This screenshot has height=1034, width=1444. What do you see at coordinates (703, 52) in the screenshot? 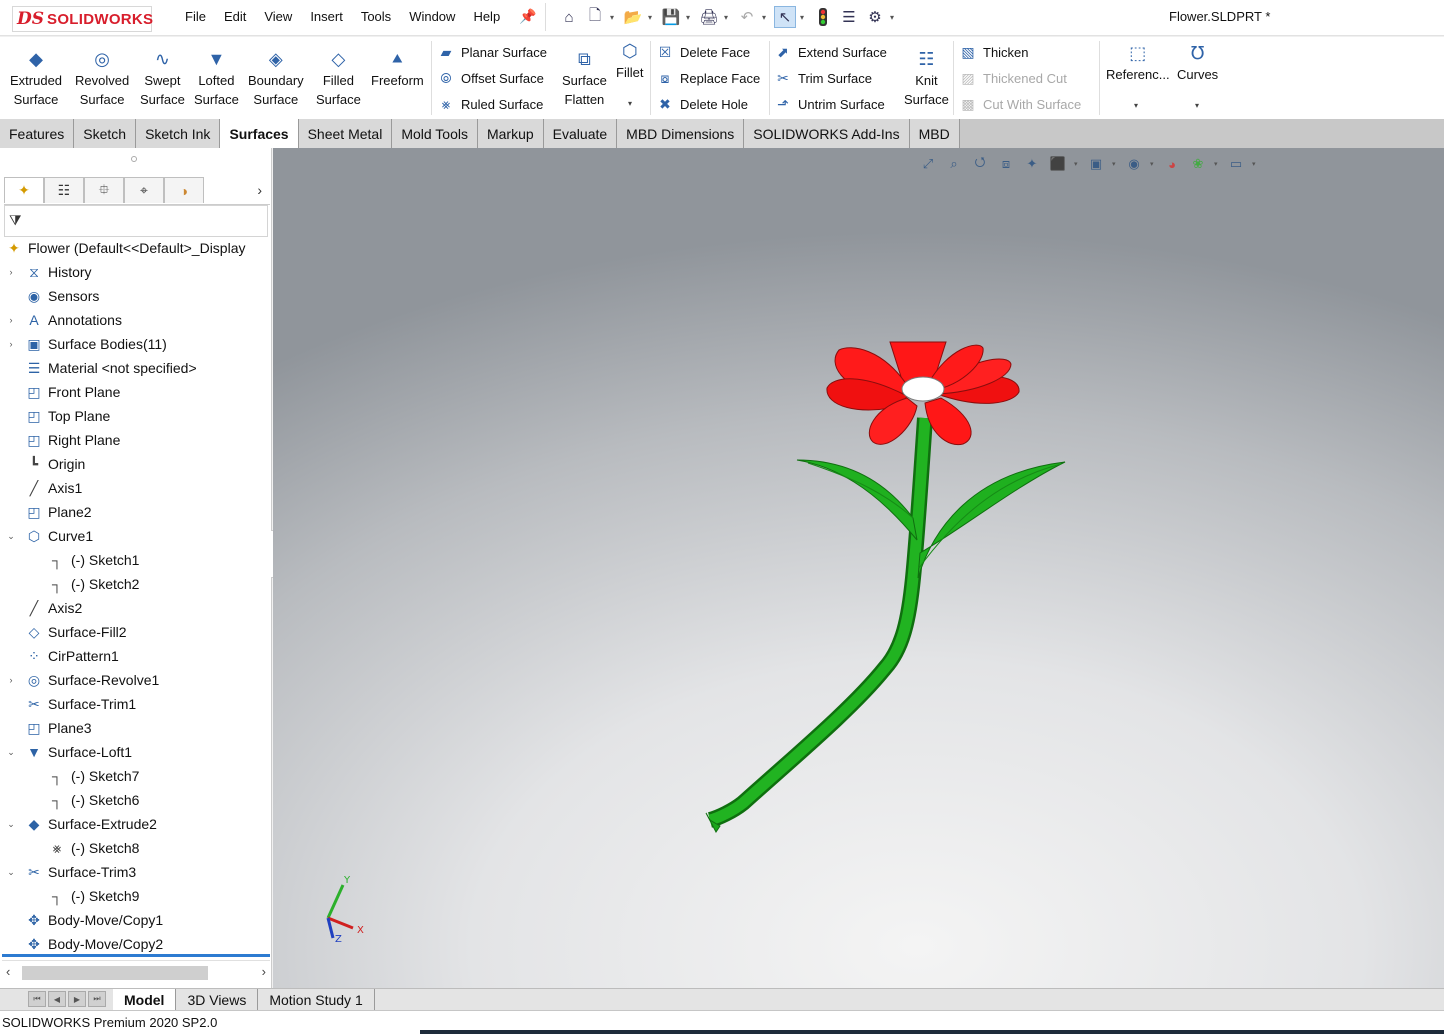
I see `delete-face-button: ☒ Delete Face` at bounding box center [703, 52].